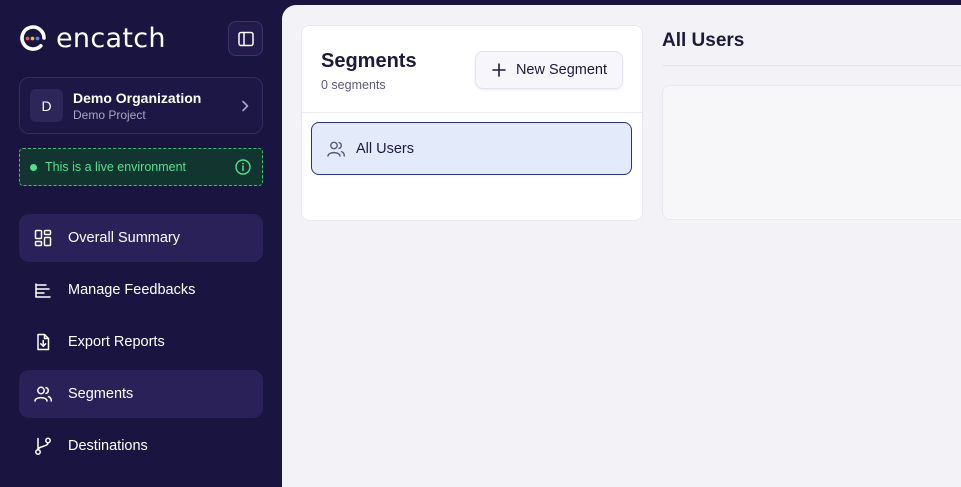 The width and height of the screenshot is (961, 487). What do you see at coordinates (43, 238) in the screenshot?
I see `dashboard-grid-icon` at bounding box center [43, 238].